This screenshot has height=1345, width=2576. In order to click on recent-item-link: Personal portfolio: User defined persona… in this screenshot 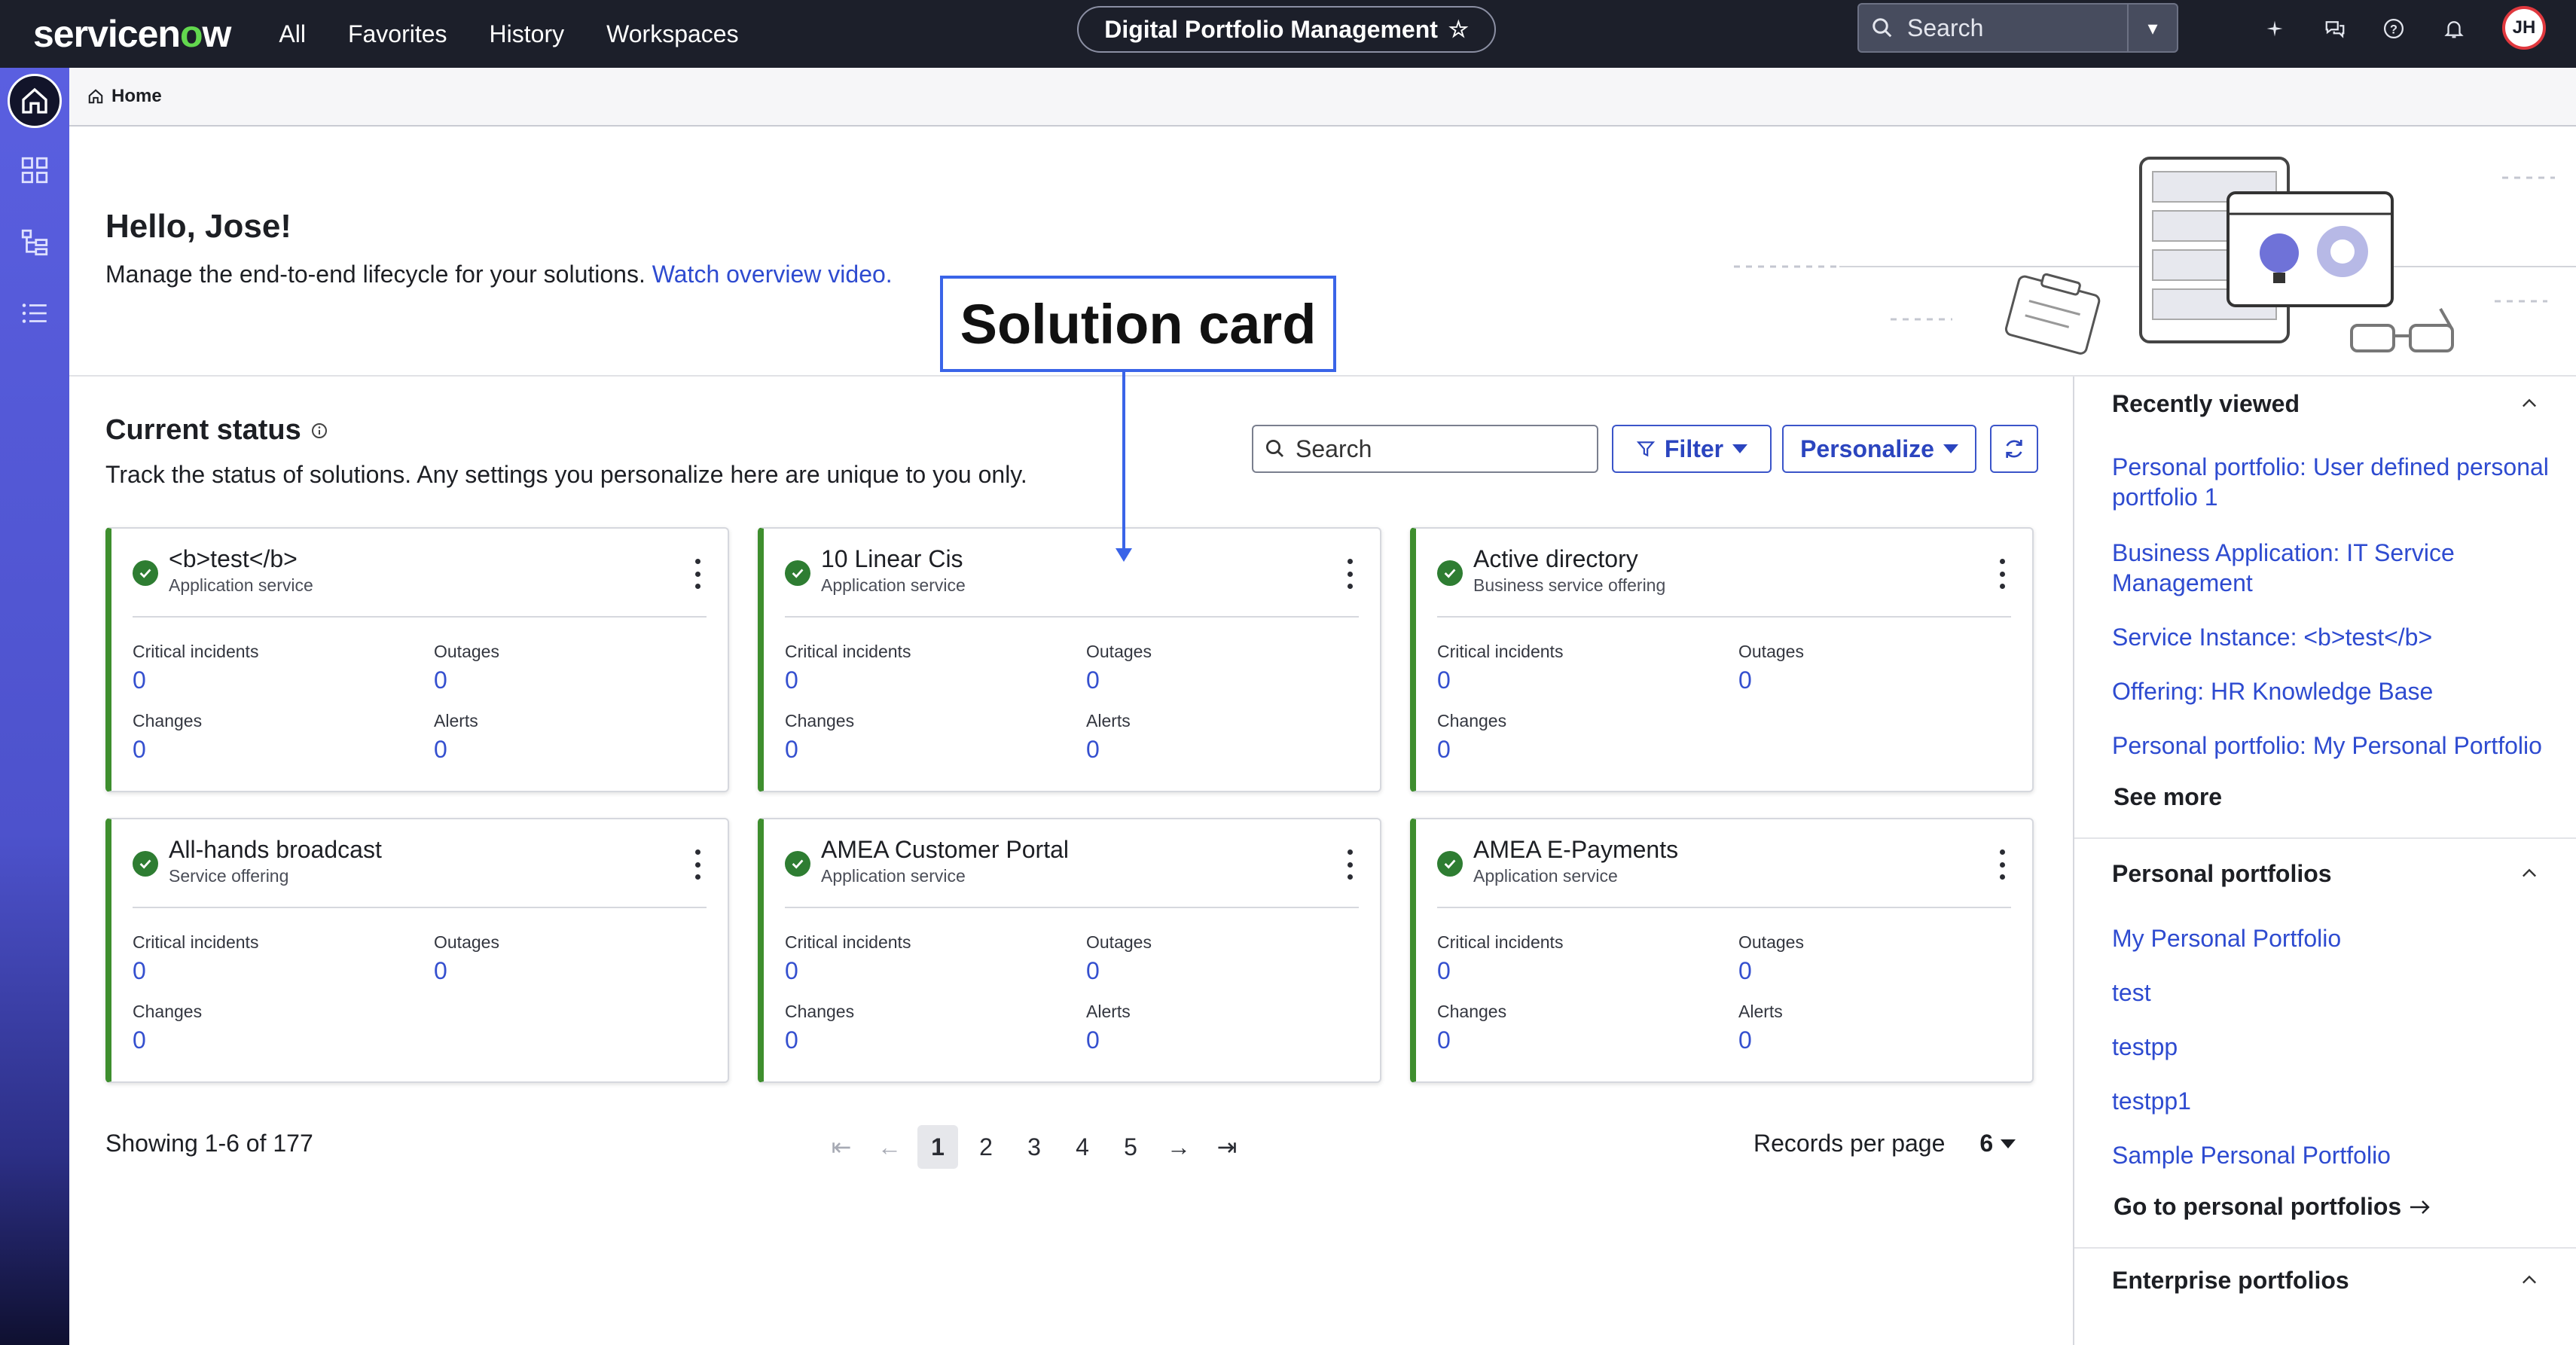, I will do `click(2338, 482)`.